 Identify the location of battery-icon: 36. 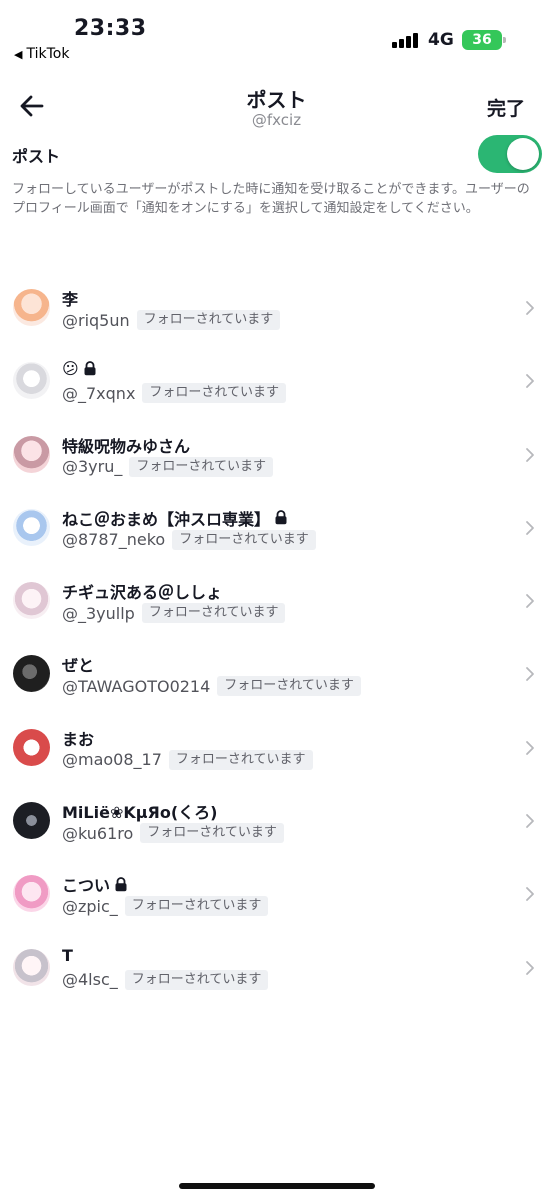
(484, 40).